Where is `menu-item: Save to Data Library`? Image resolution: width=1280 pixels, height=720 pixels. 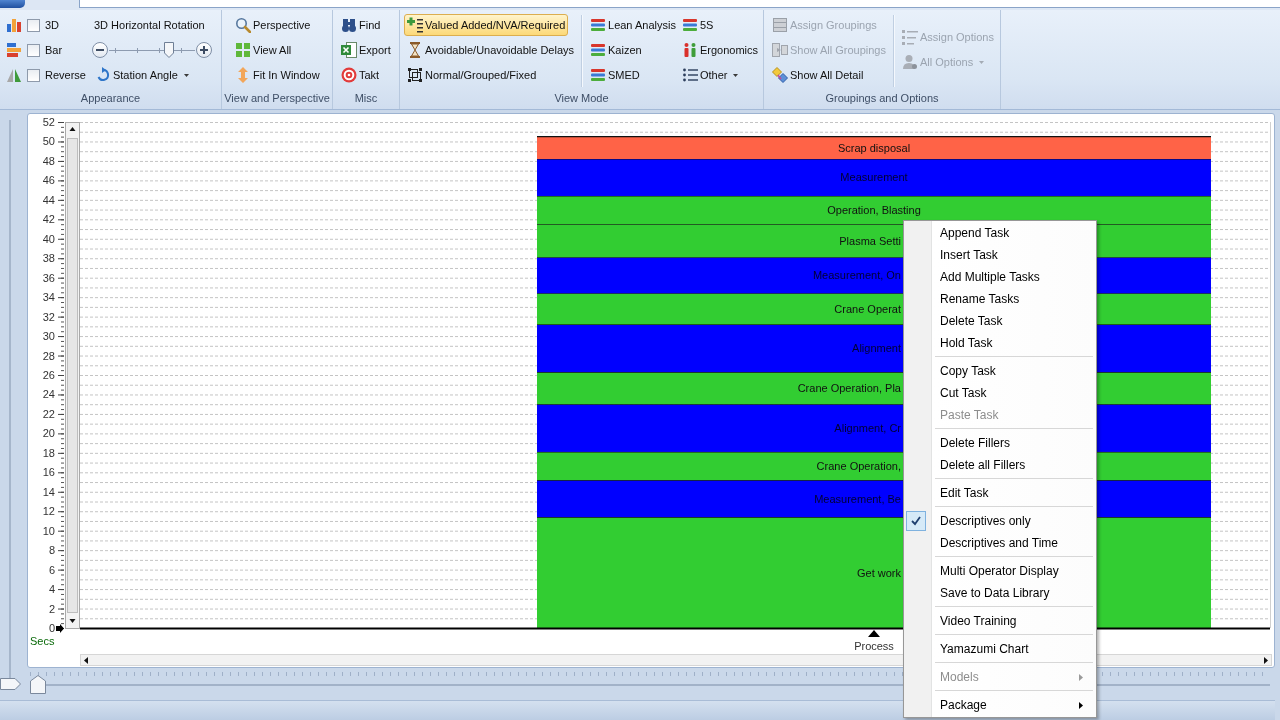 menu-item: Save to Data Library is located at coordinates (1000, 593).